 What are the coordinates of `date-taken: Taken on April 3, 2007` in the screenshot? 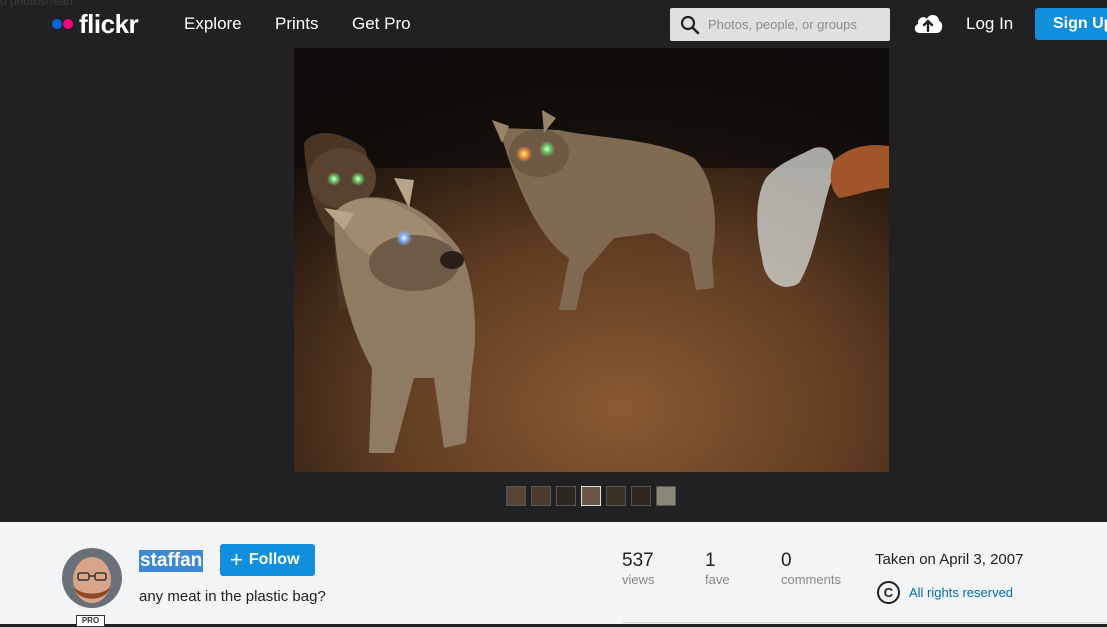 It's located at (949, 559).